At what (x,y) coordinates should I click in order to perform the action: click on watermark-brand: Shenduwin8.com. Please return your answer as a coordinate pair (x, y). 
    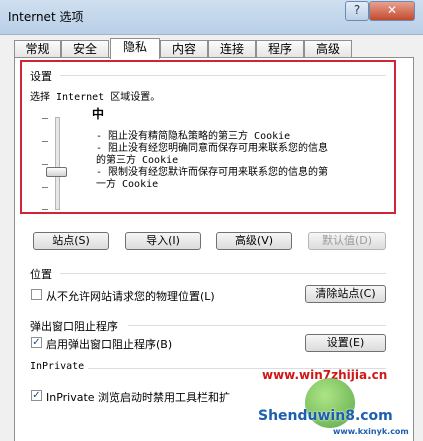
    Looking at the image, I should click on (325, 416).